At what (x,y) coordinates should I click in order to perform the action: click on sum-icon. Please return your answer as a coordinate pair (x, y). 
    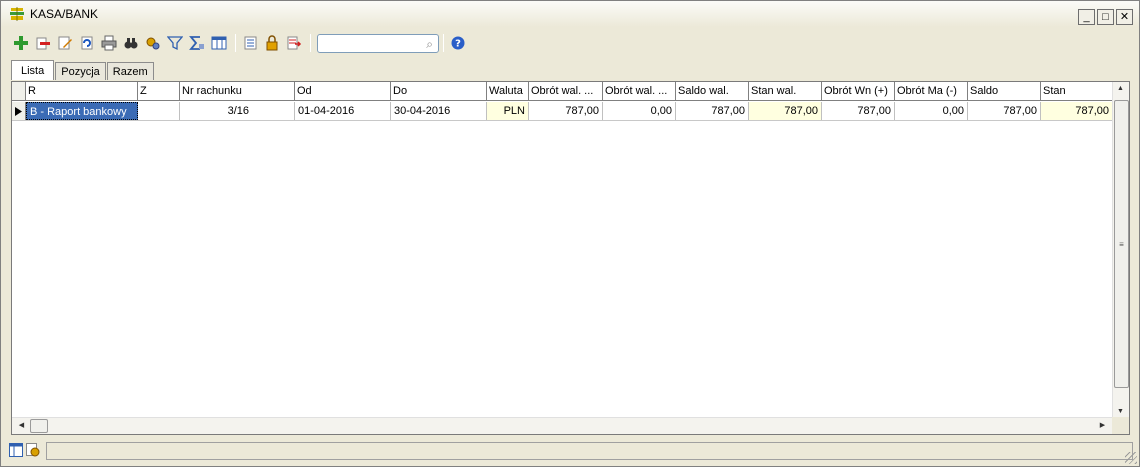
    Looking at the image, I should click on (196, 43).